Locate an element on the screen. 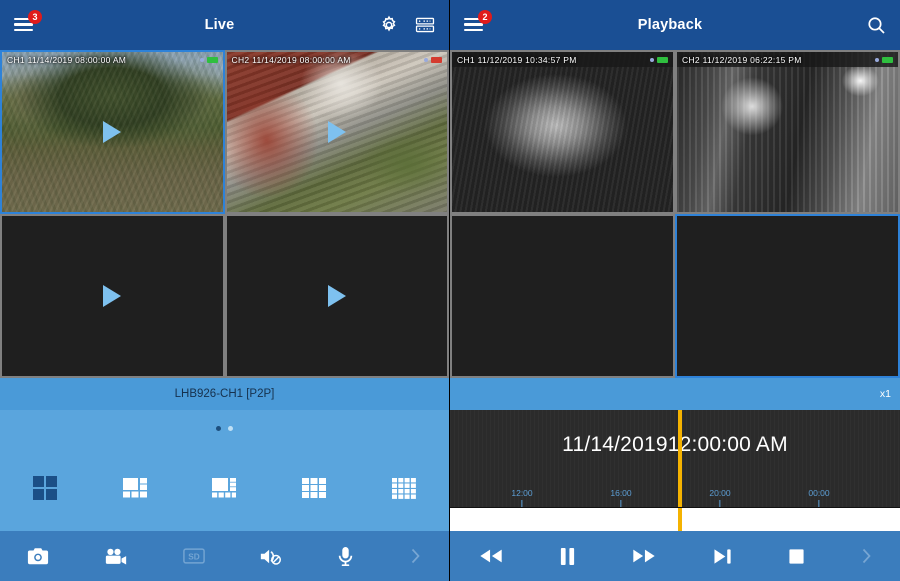 This screenshot has height=581, width=900. playback-tile-ch4 is located at coordinates (787, 296).